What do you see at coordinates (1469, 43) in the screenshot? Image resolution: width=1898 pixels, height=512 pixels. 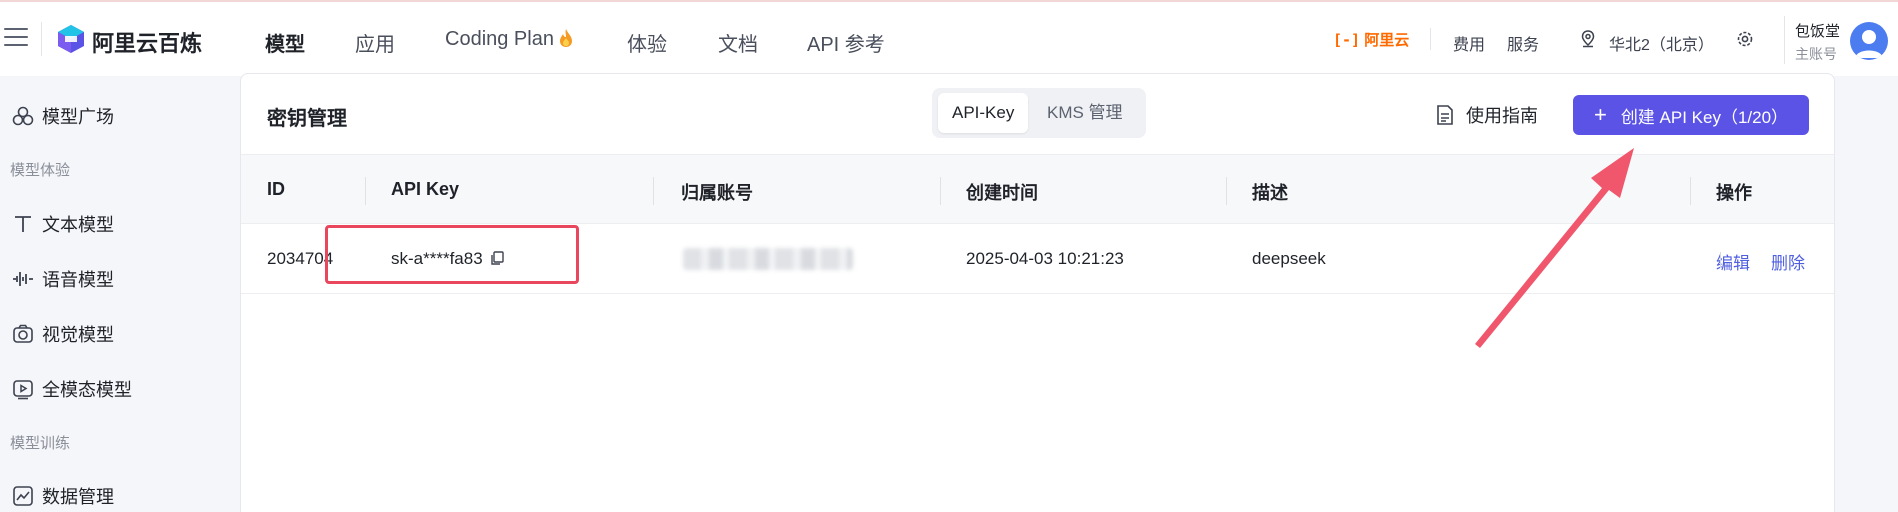 I see `billing-link: 费用` at bounding box center [1469, 43].